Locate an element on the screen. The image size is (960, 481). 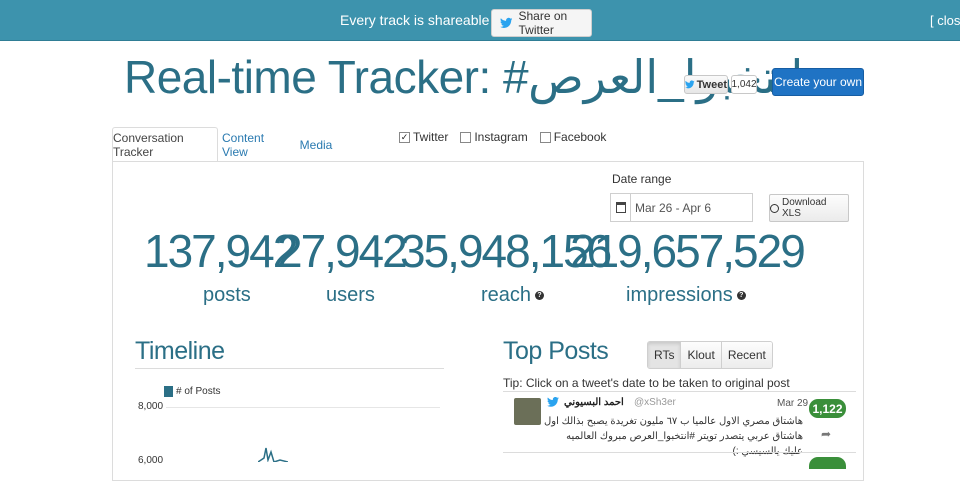
top-posts-sort: RTs Klout Recent is located at coordinates (710, 355).